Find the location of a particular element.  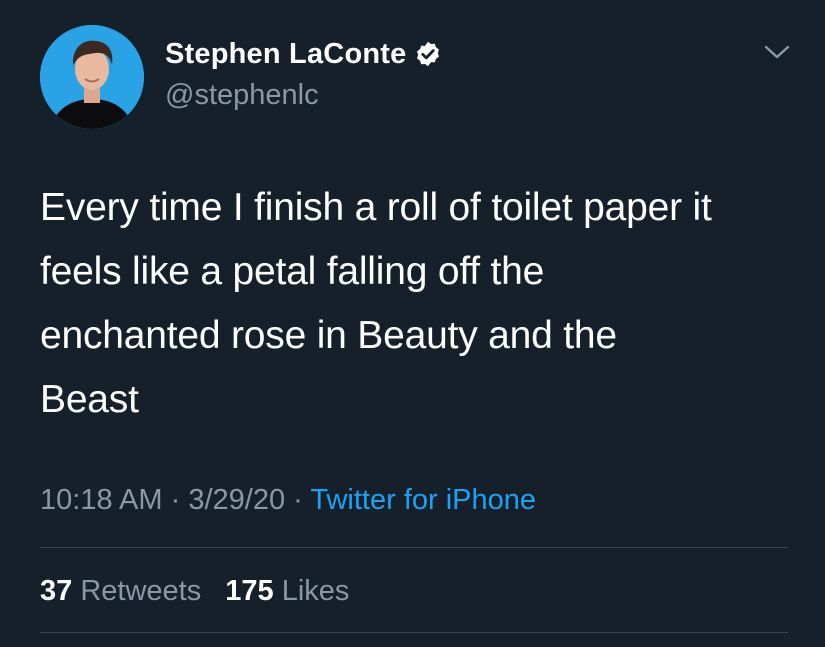

chevron-down-icon is located at coordinates (777, 52).